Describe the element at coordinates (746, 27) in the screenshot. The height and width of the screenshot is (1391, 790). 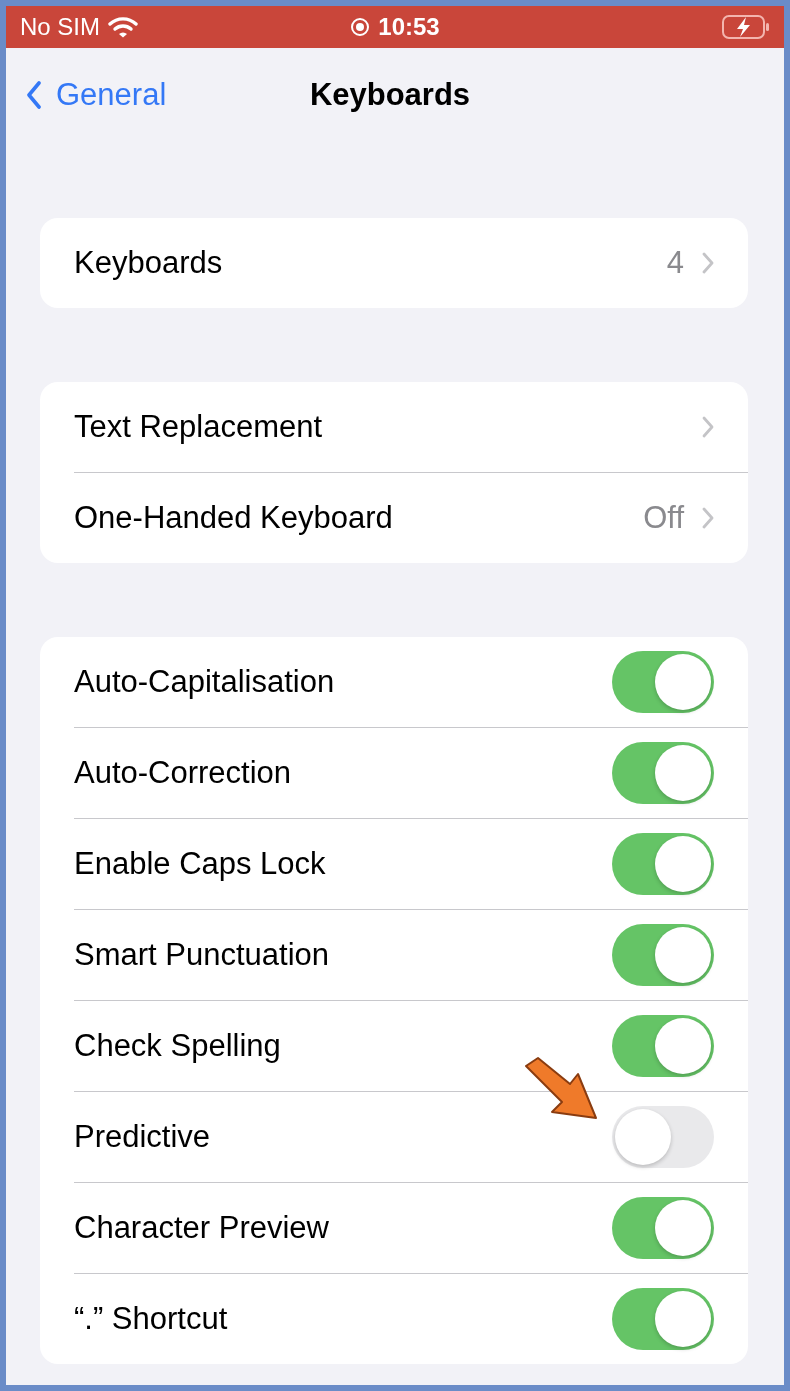
I see `battery-charging-icon` at that location.